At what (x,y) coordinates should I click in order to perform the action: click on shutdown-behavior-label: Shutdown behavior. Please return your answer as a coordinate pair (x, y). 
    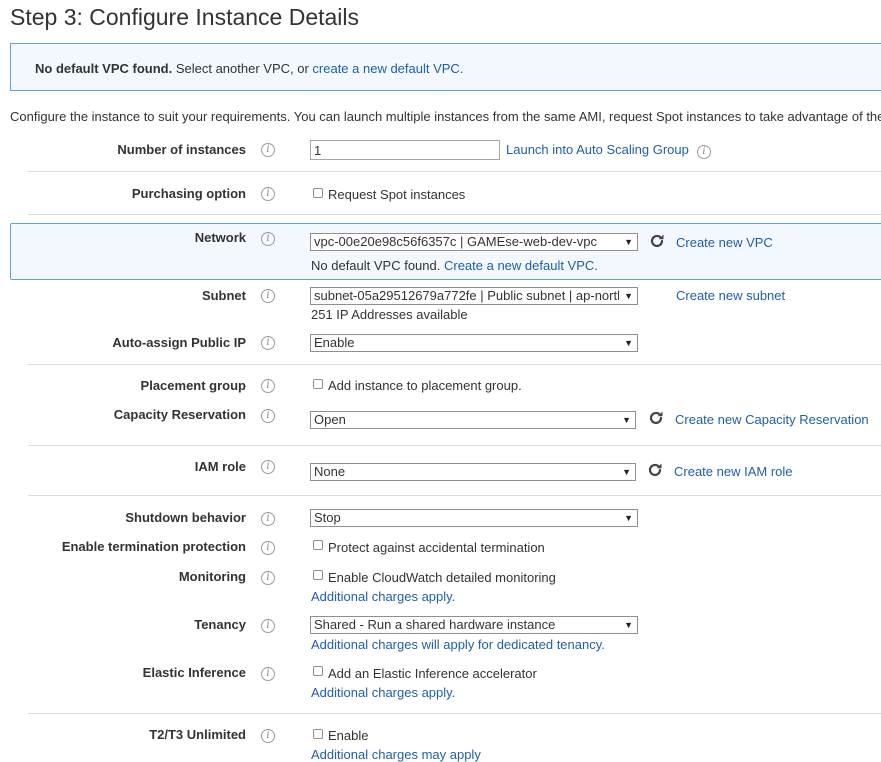
    Looking at the image, I should click on (185, 517).